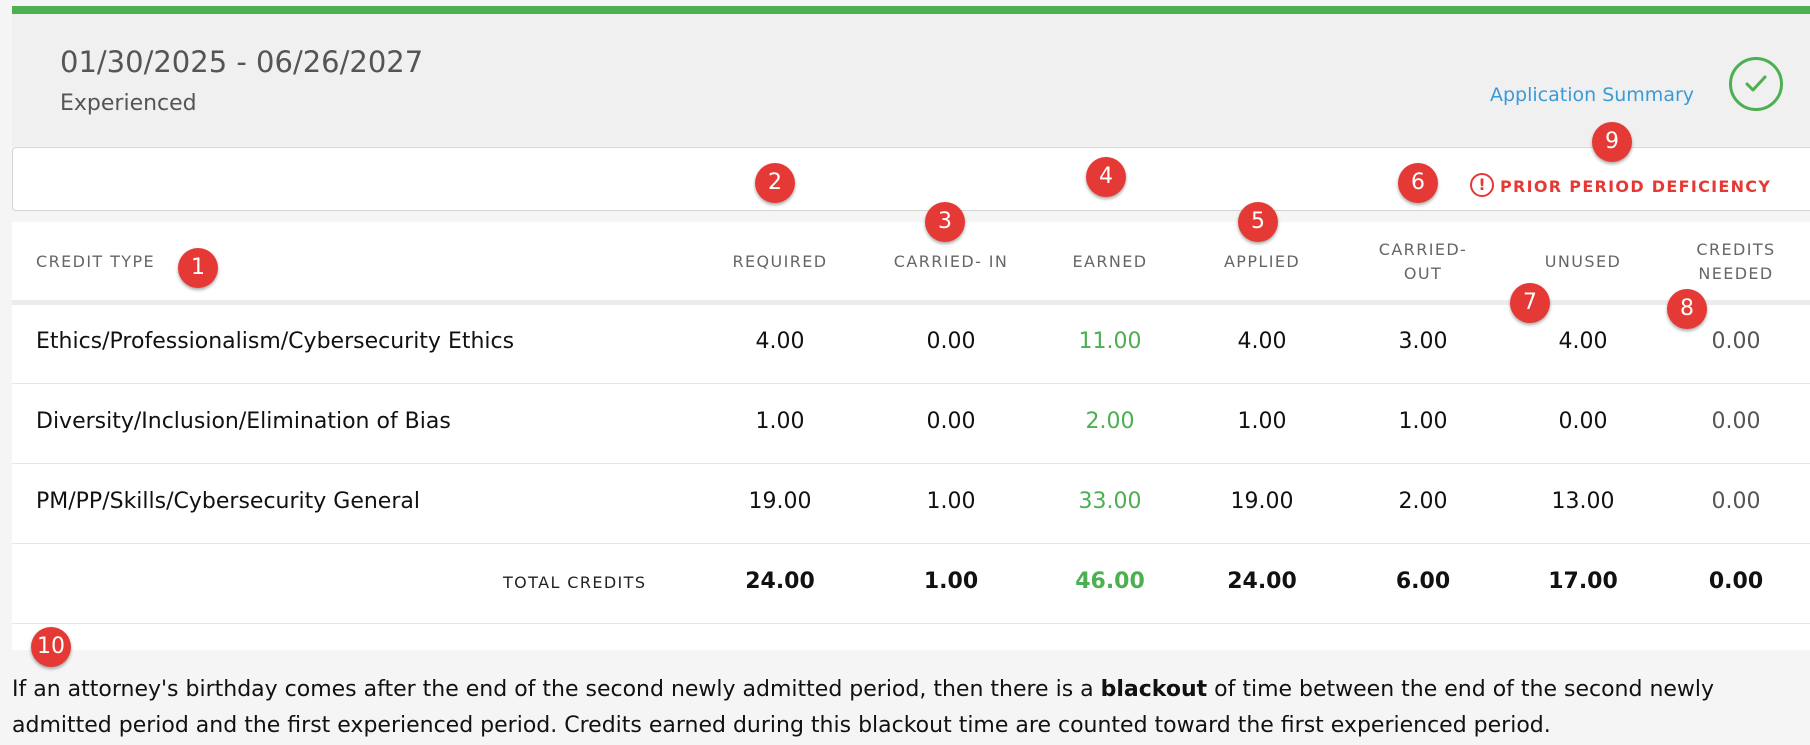 This screenshot has width=1810, height=745. I want to click on column-header-applied: APPLIED, so click(1262, 261).